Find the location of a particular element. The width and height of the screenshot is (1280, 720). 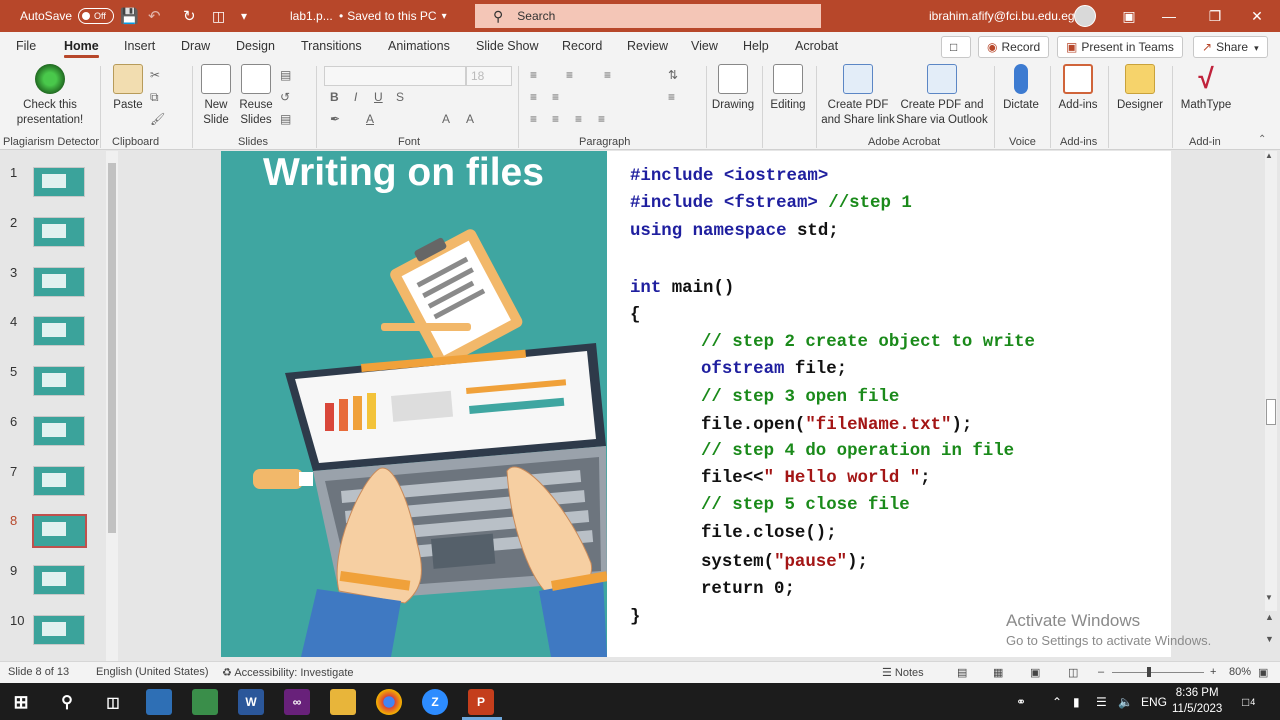

tab-file: File is located at coordinates (26, 46).